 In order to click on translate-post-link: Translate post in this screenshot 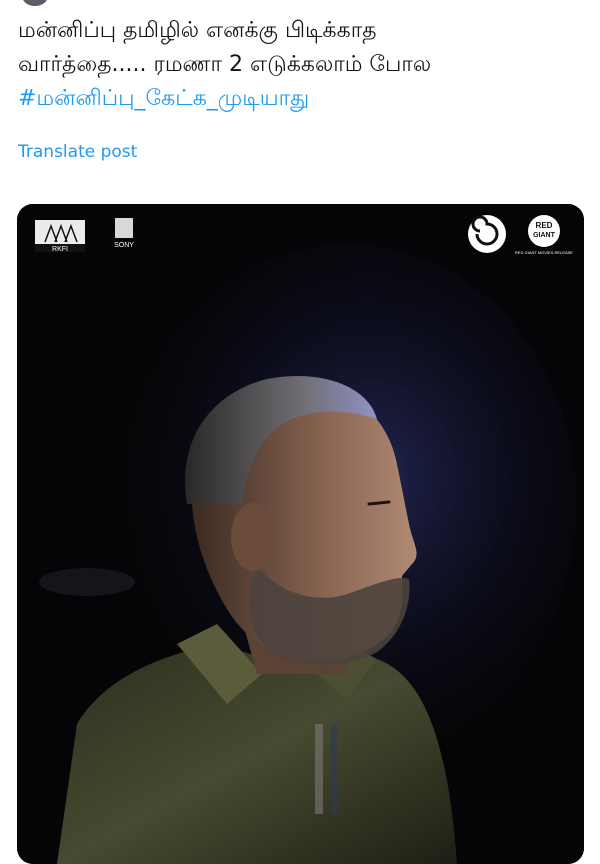, I will do `click(77, 152)`.